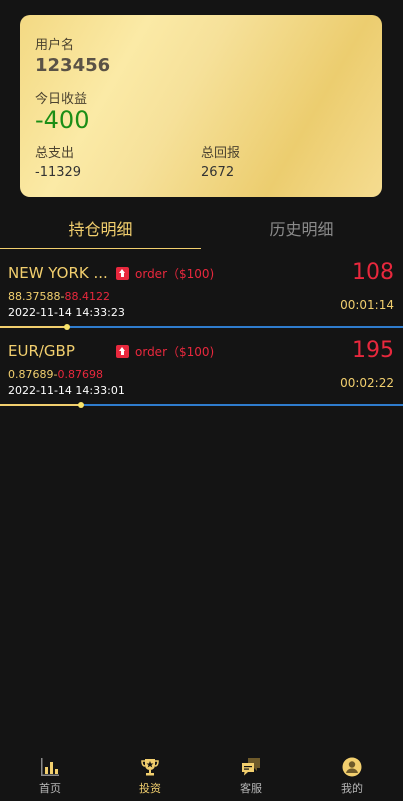 This screenshot has height=801, width=403. Describe the element at coordinates (352, 767) in the screenshot. I see `user-avatar-icon` at that location.